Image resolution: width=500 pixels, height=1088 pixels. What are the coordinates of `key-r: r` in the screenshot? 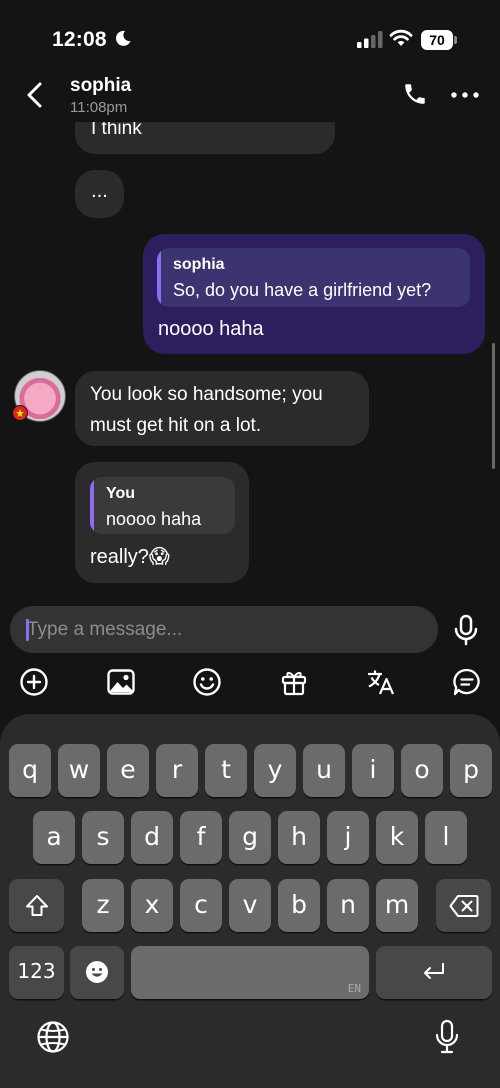 It's located at (177, 770).